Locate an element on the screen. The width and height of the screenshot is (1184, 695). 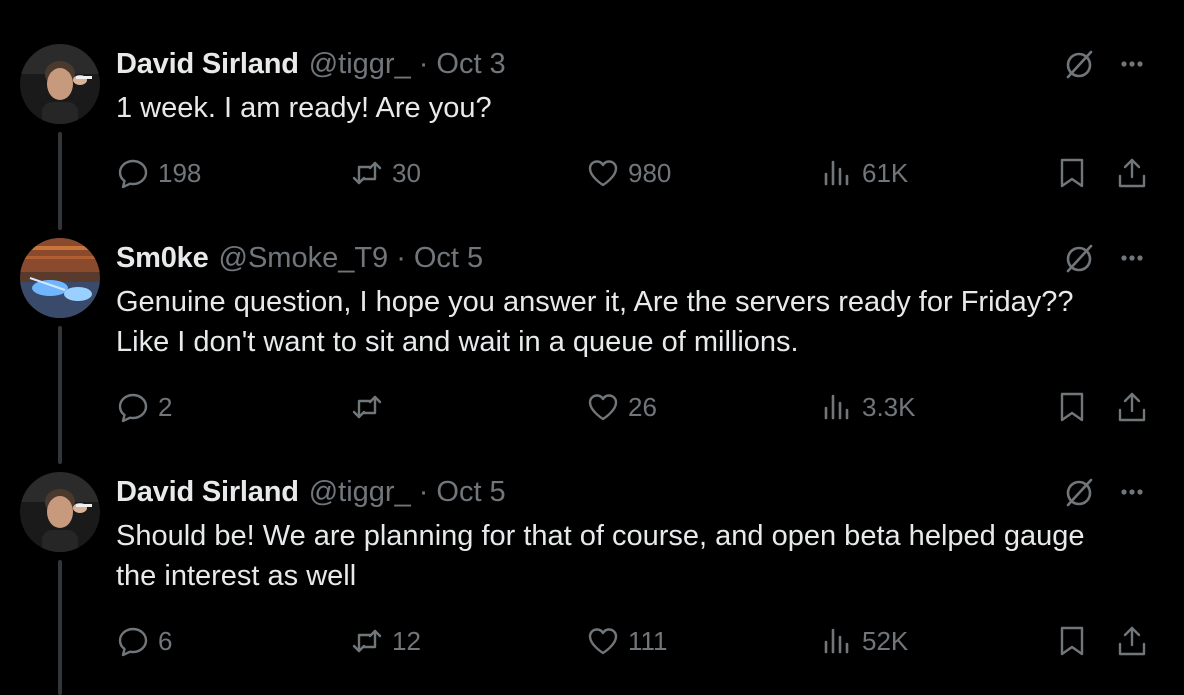
avatar is located at coordinates (60, 512).